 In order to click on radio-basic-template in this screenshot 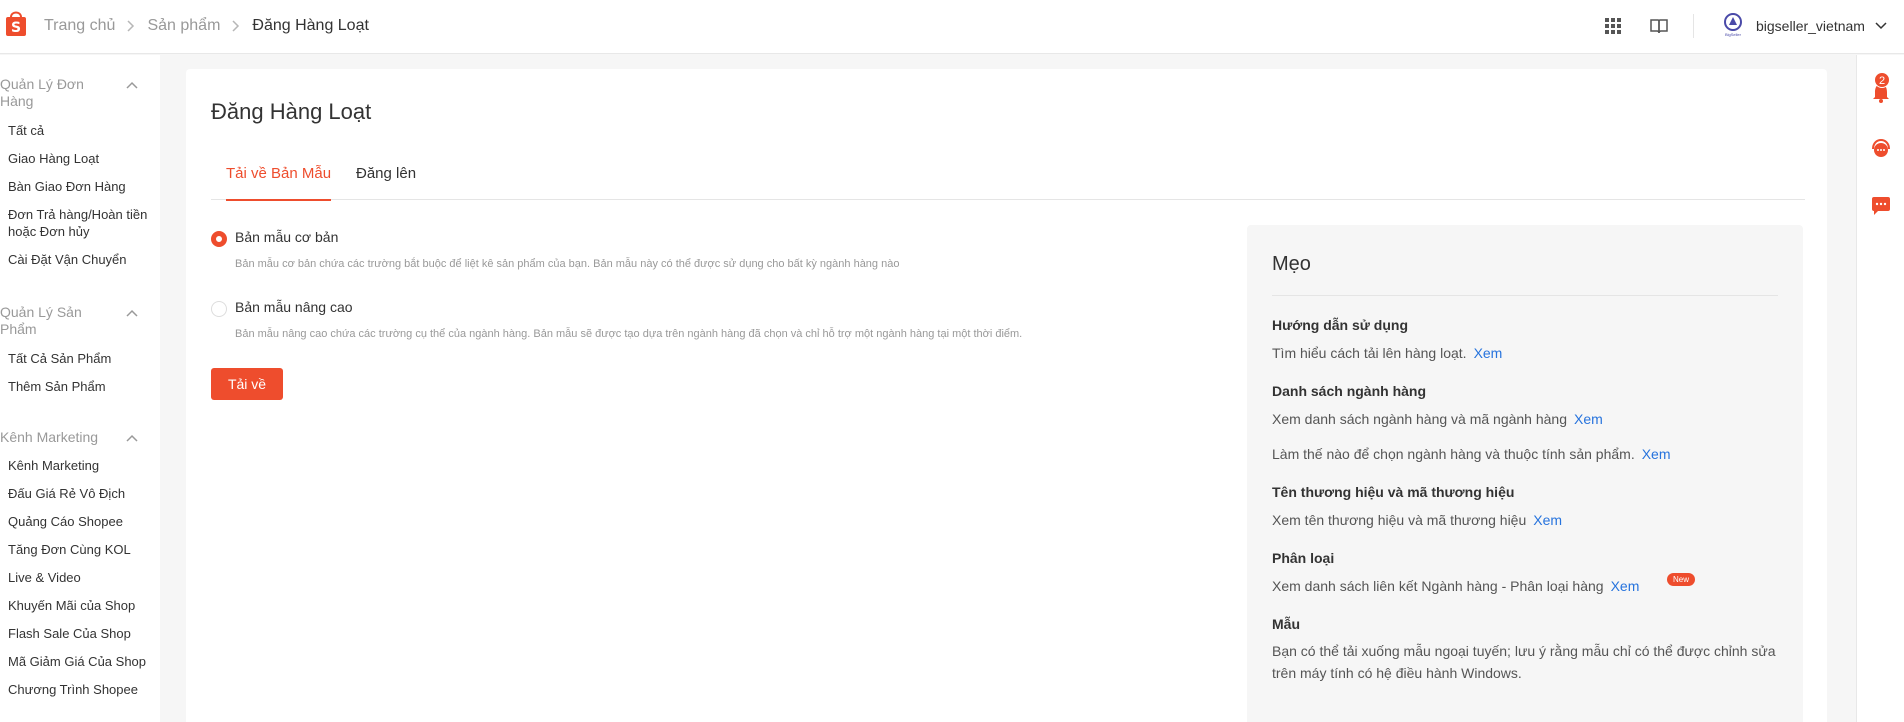, I will do `click(219, 239)`.